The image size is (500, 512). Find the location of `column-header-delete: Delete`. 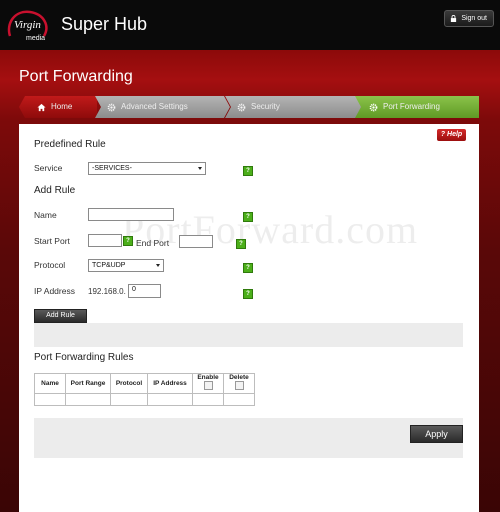

column-header-delete: Delete is located at coordinates (239, 377).